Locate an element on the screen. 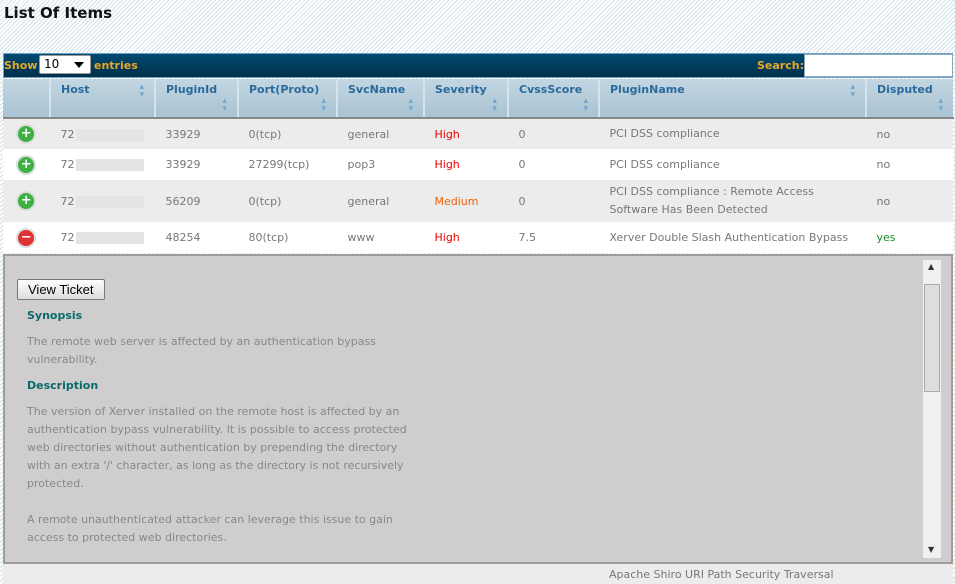 The image size is (955, 584). search-label: Search: is located at coordinates (780, 65).